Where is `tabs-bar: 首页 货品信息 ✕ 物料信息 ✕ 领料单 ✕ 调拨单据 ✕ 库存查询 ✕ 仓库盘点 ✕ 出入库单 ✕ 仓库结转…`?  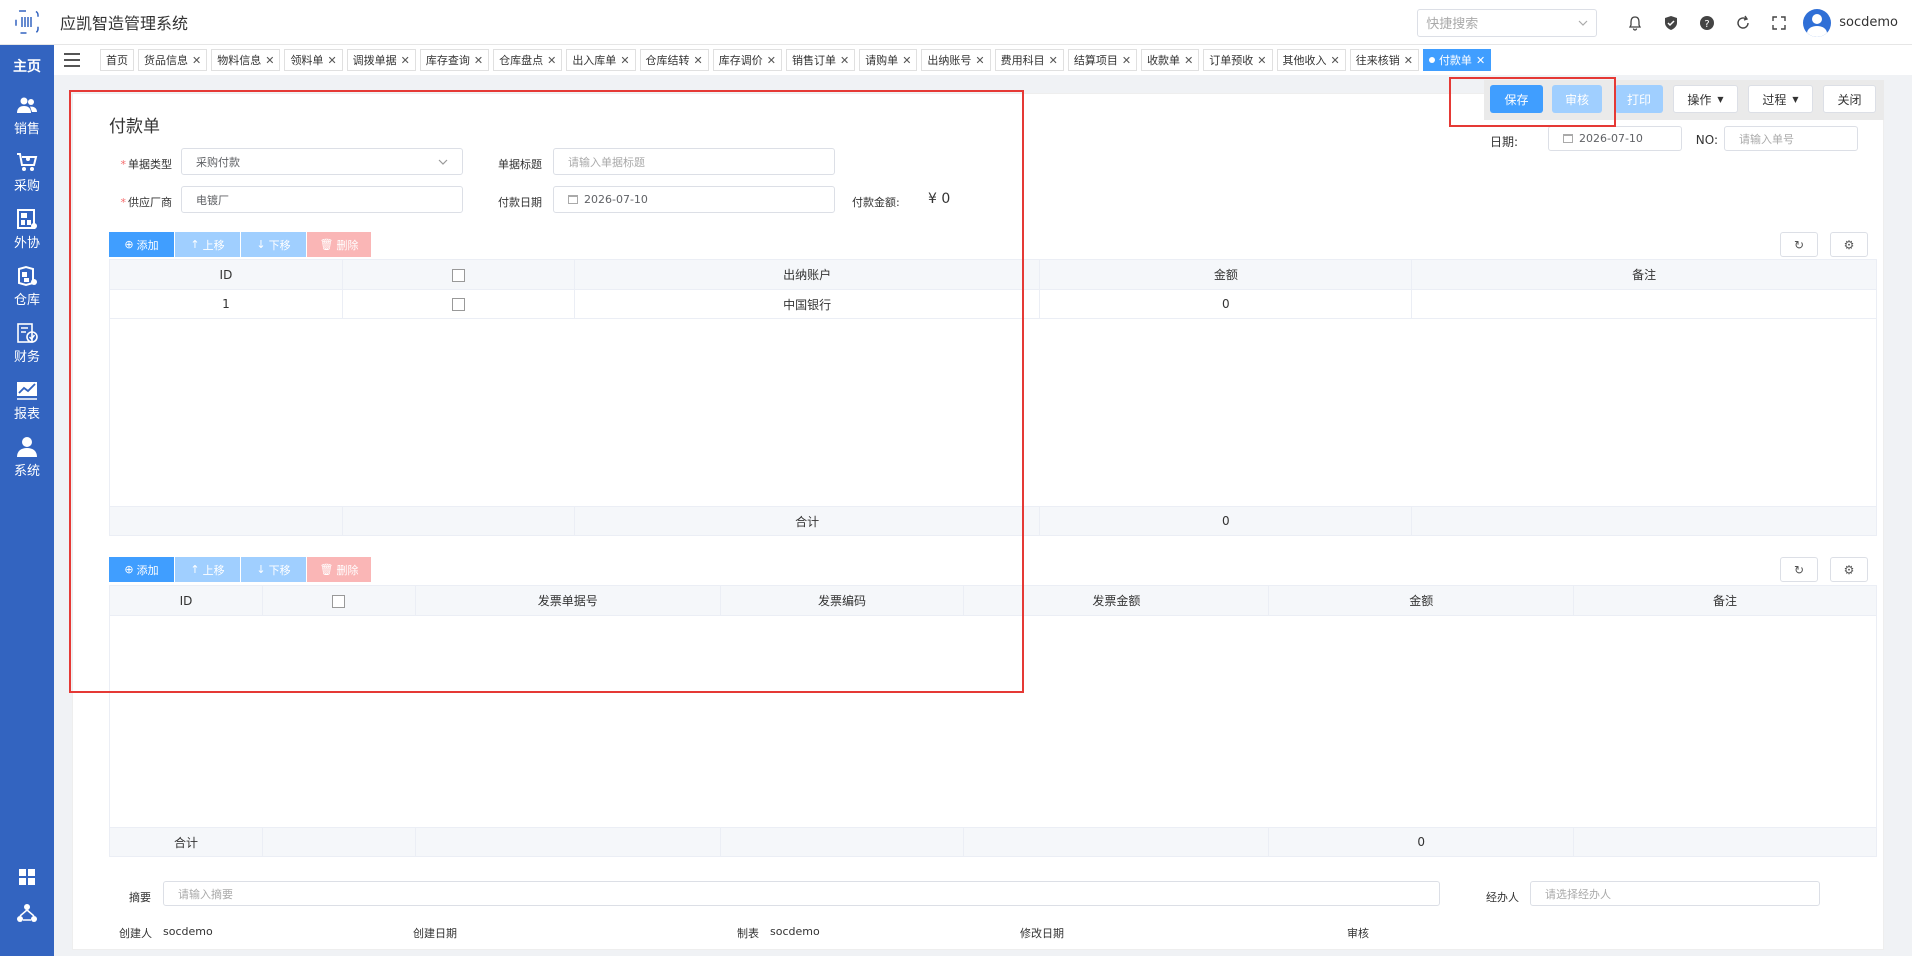 tabs-bar: 首页 货品信息 ✕ 物料信息 ✕ 领料单 ✕ 调拨单据 ✕ 库存查询 ✕ 仓库盘点 ✕ 出入库单 ✕ 仓库结转… is located at coordinates (983, 60).